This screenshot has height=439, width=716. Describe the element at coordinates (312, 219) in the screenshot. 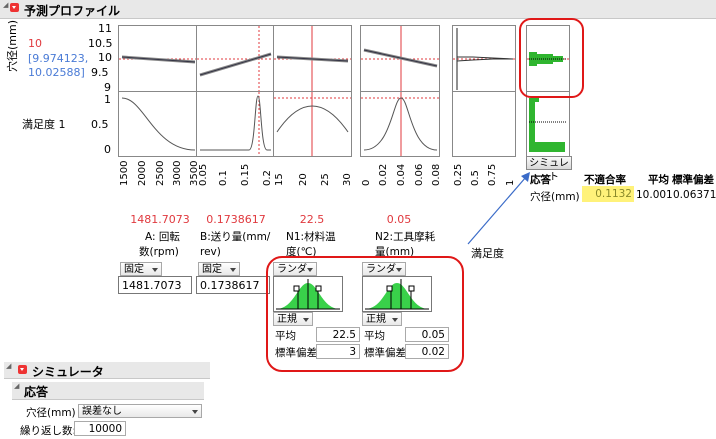

I see `factor-n1-value: 22.5` at that location.